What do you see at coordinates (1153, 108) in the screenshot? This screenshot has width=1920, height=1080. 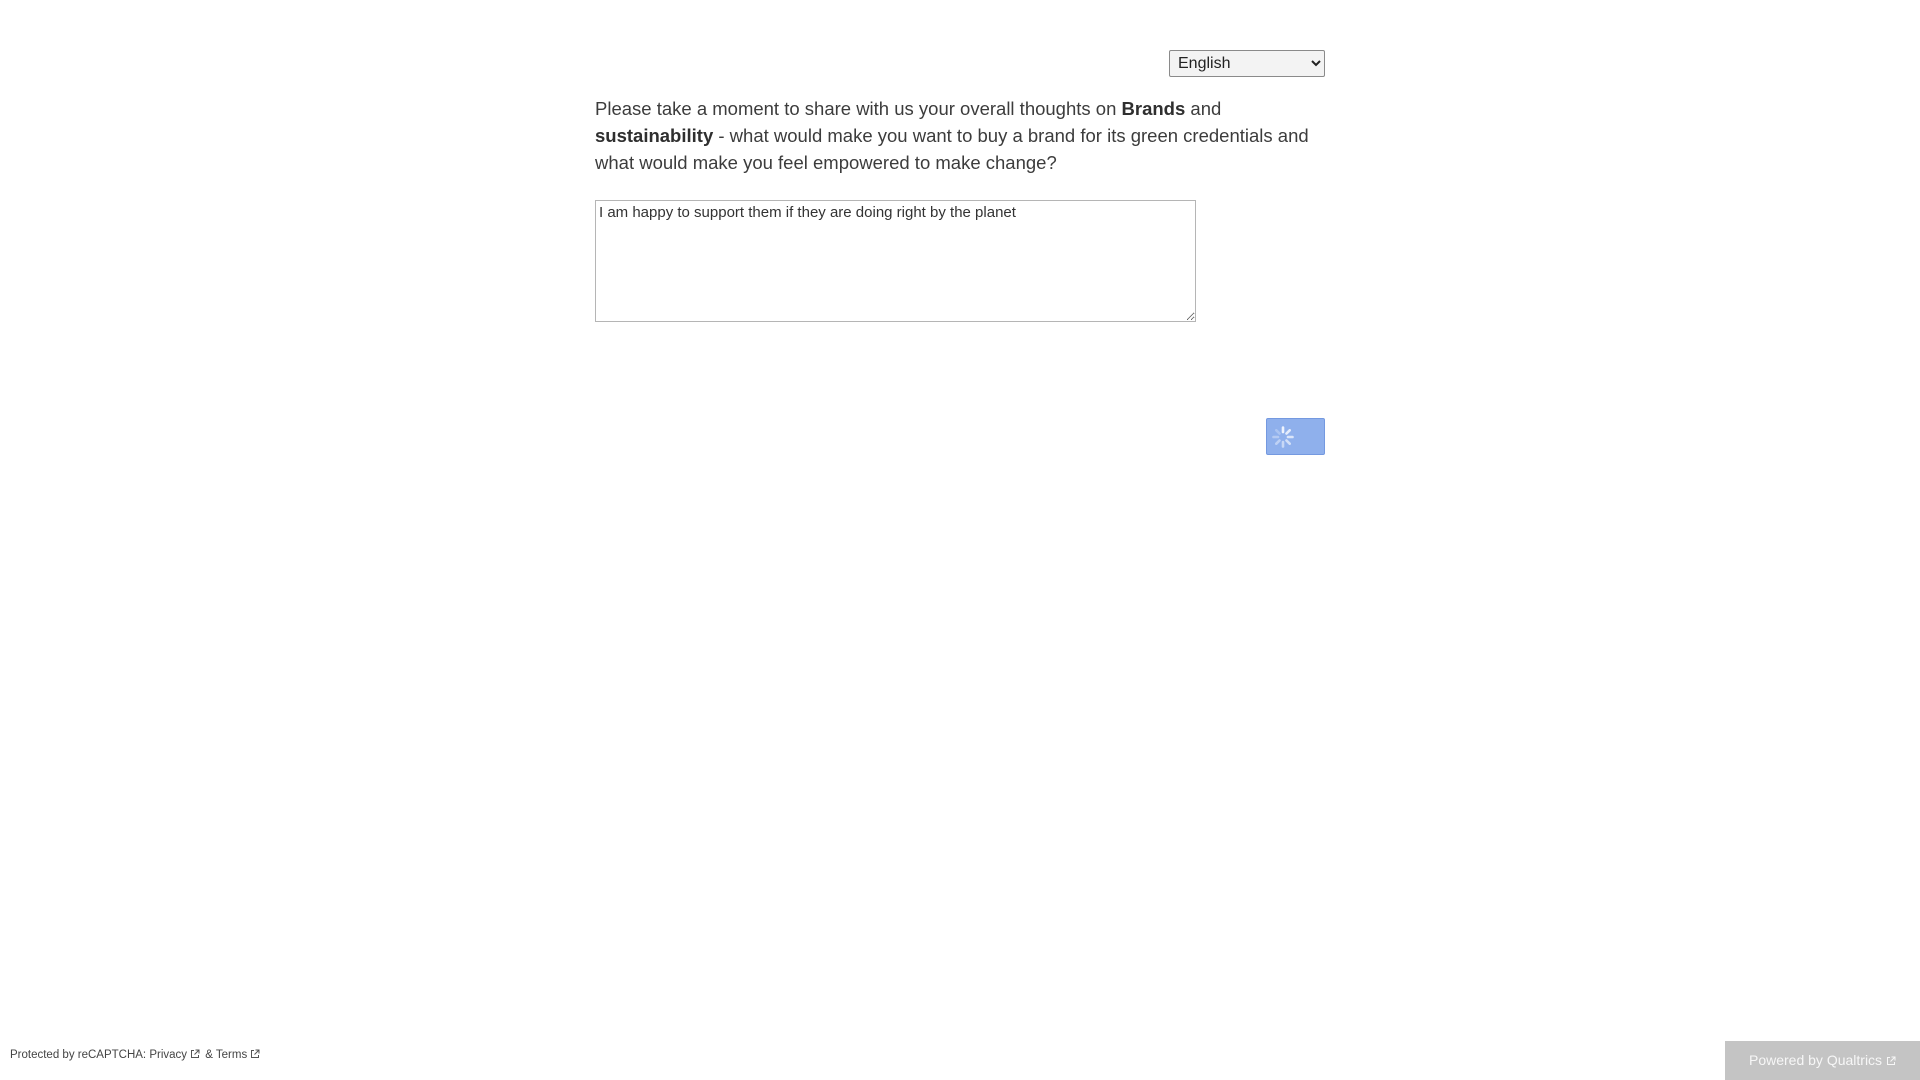 I see `question-bold-brands: Brands` at bounding box center [1153, 108].